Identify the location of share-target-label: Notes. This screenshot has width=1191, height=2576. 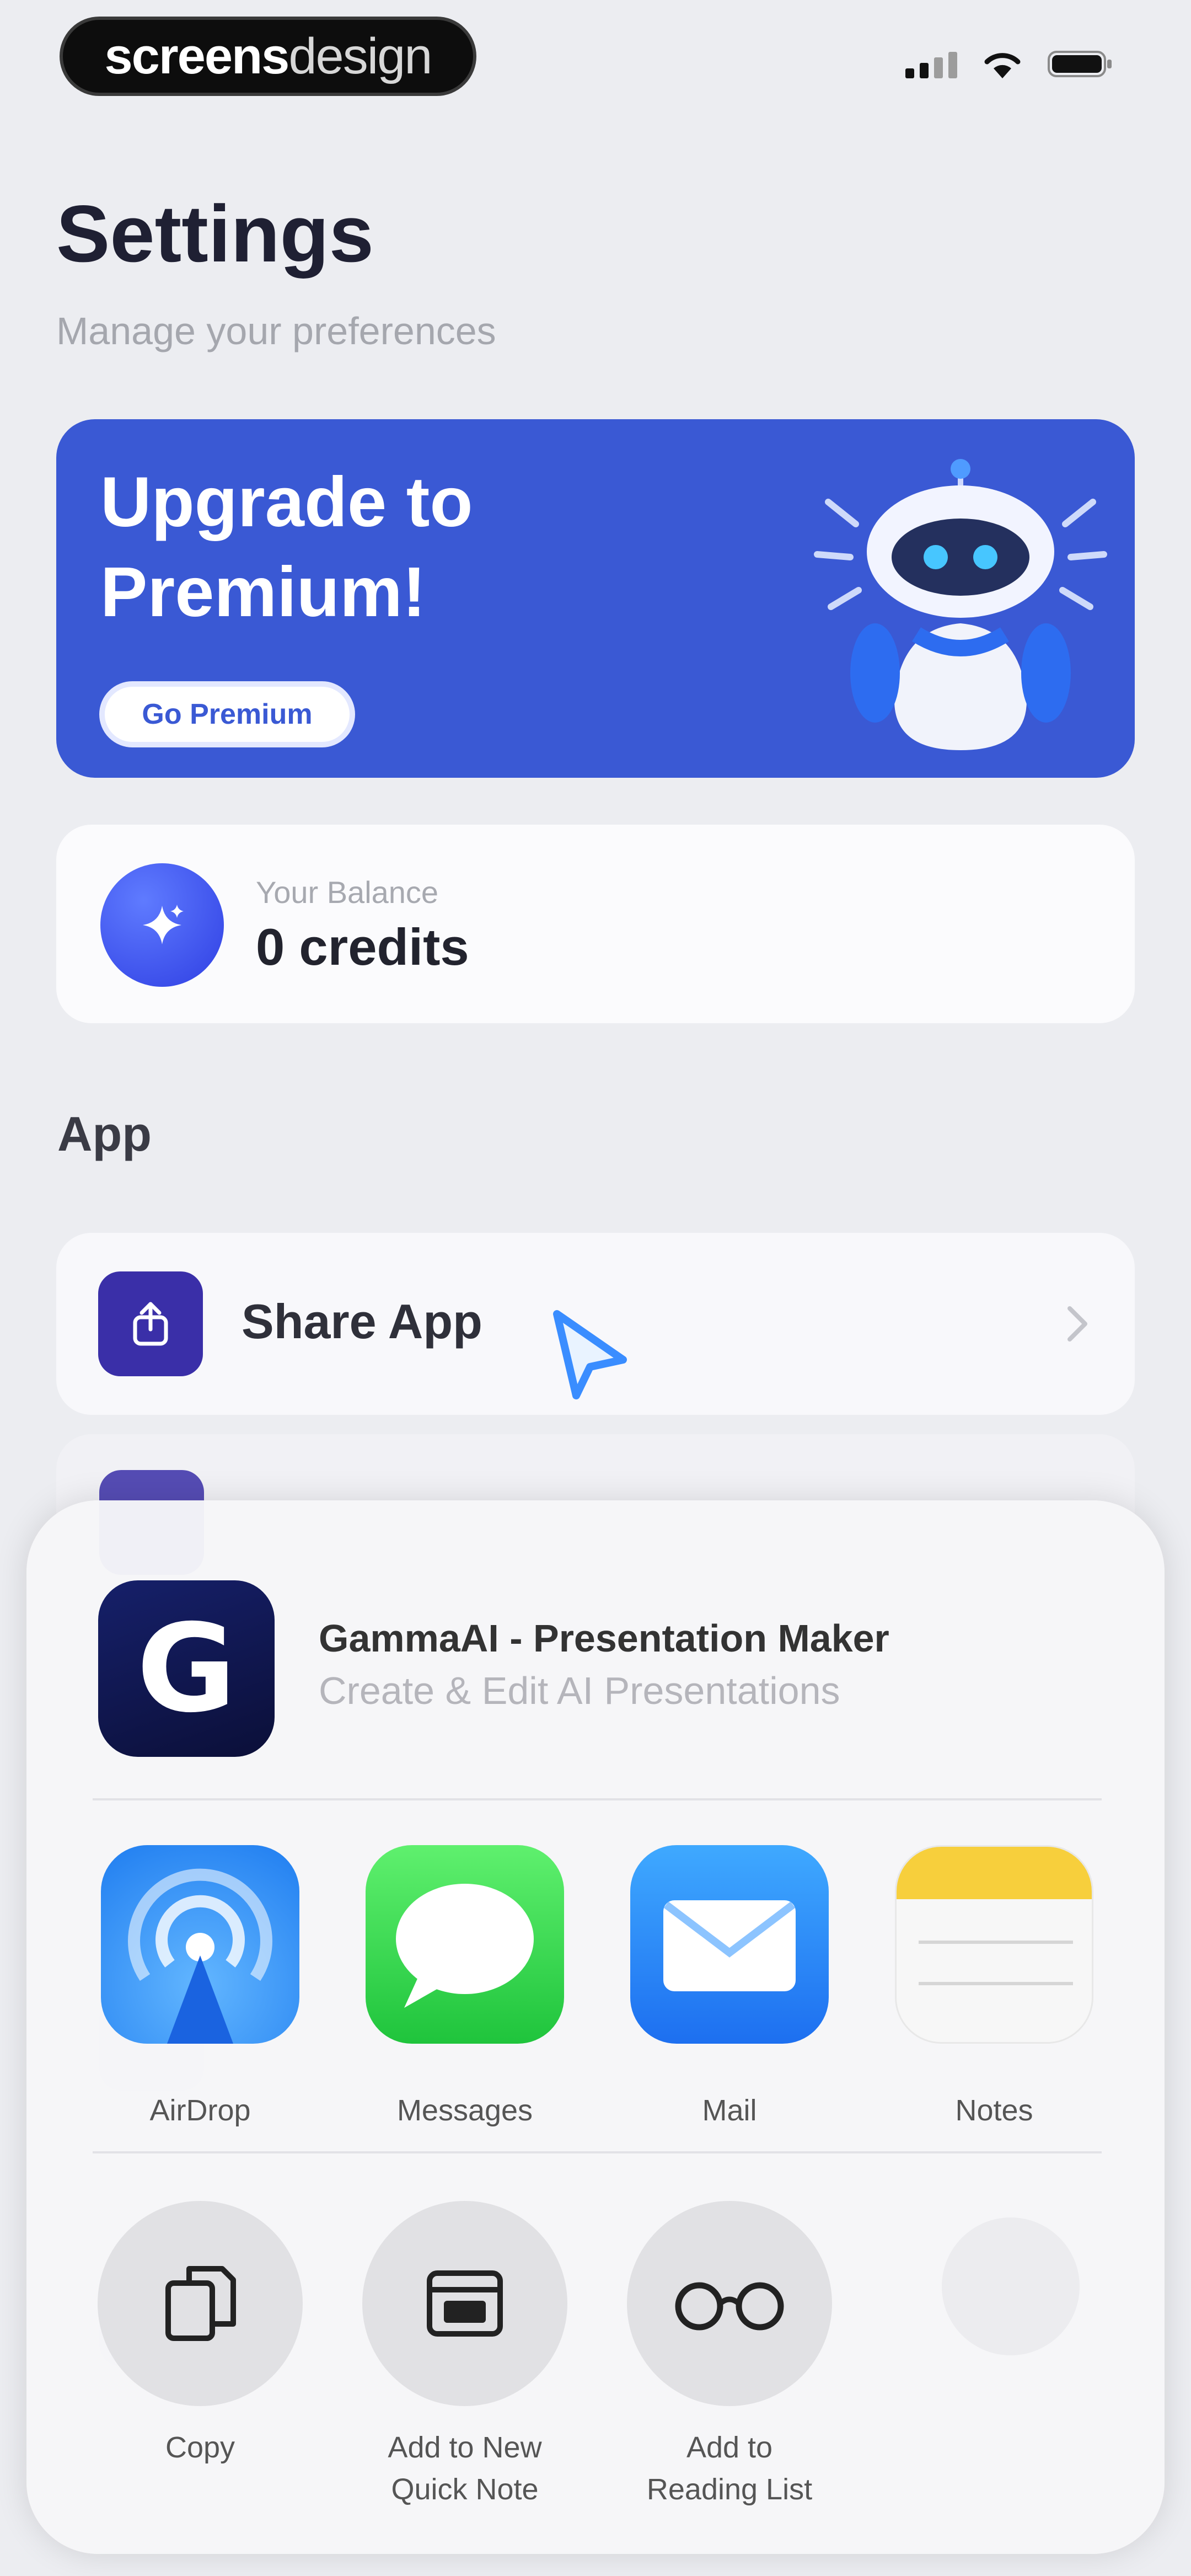
(994, 2110).